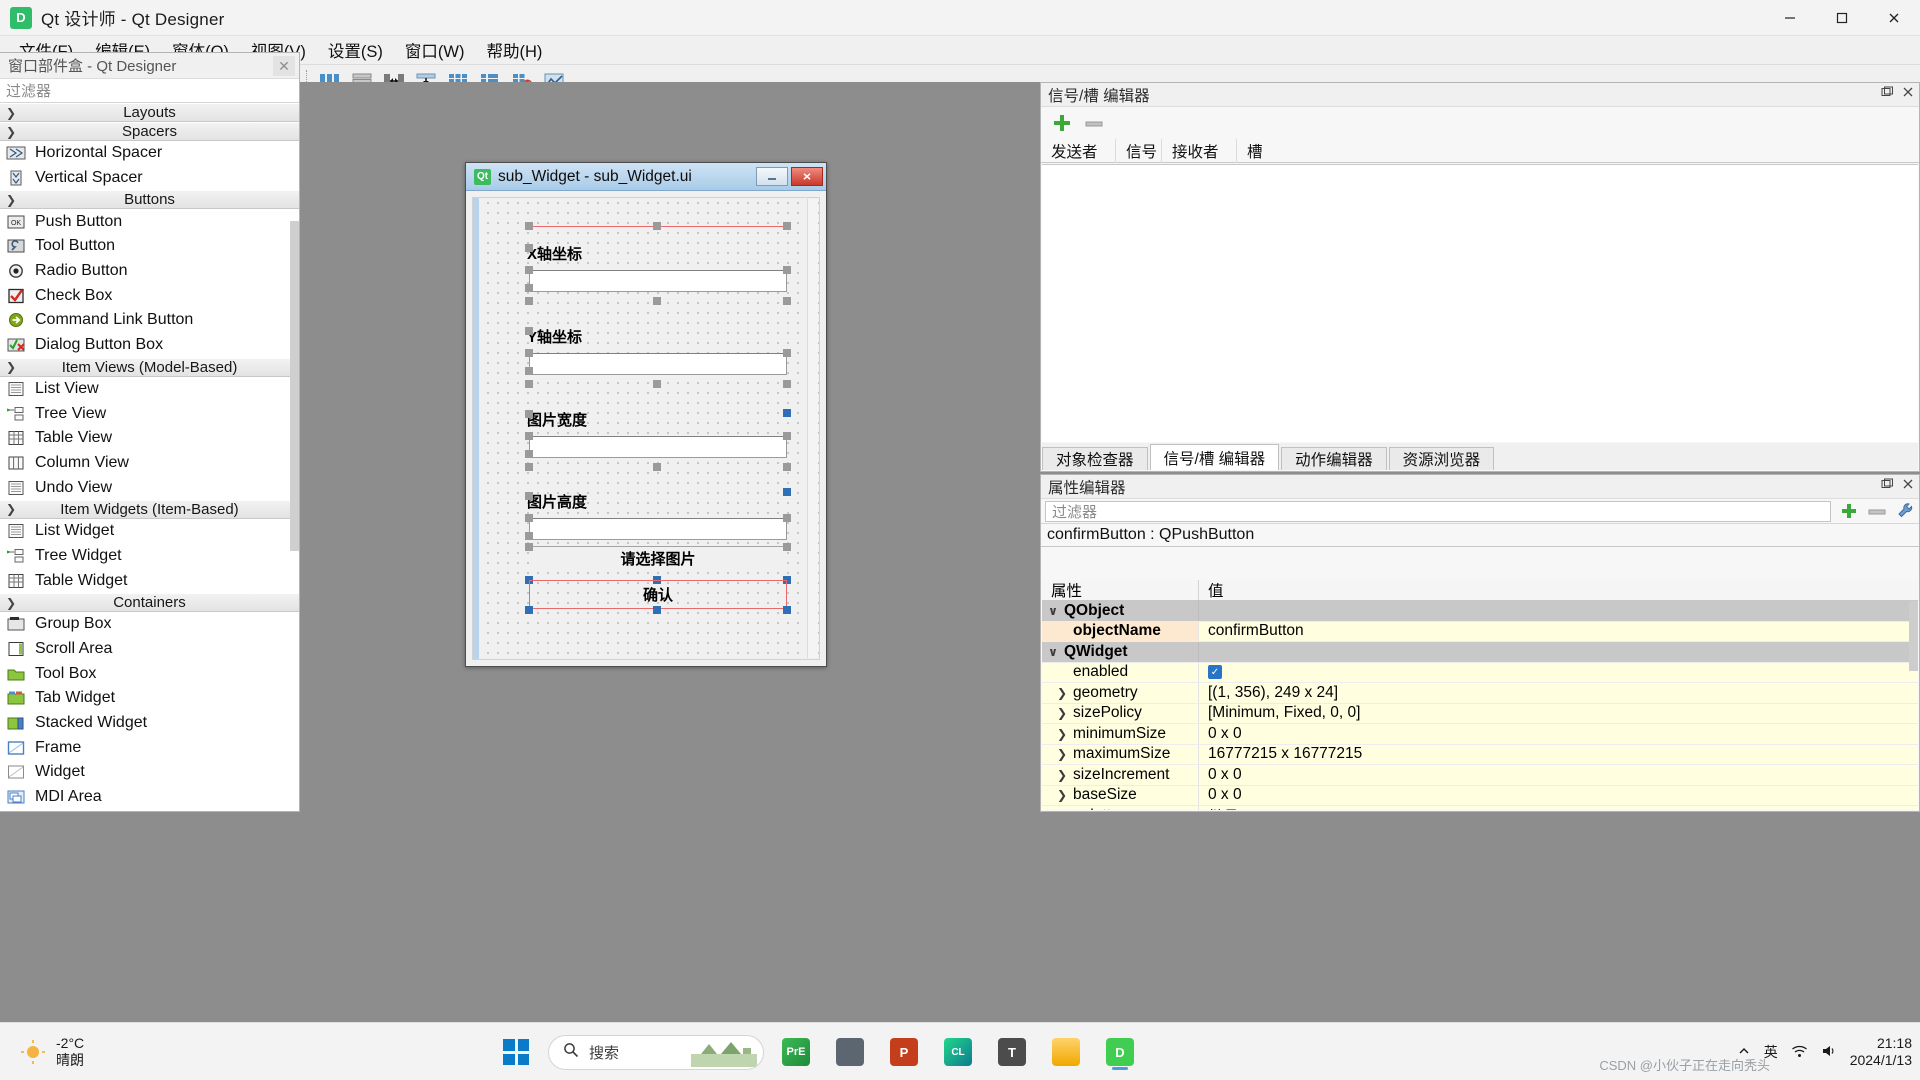 The image size is (1920, 1080). I want to click on qt-designer-taskbar-icon: D, so click(1120, 1052).